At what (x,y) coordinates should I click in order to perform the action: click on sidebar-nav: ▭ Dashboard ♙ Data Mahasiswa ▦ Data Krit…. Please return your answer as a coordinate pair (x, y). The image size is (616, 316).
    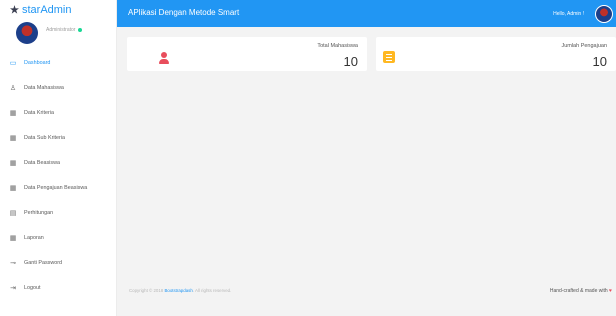
    Looking at the image, I should click on (58, 175).